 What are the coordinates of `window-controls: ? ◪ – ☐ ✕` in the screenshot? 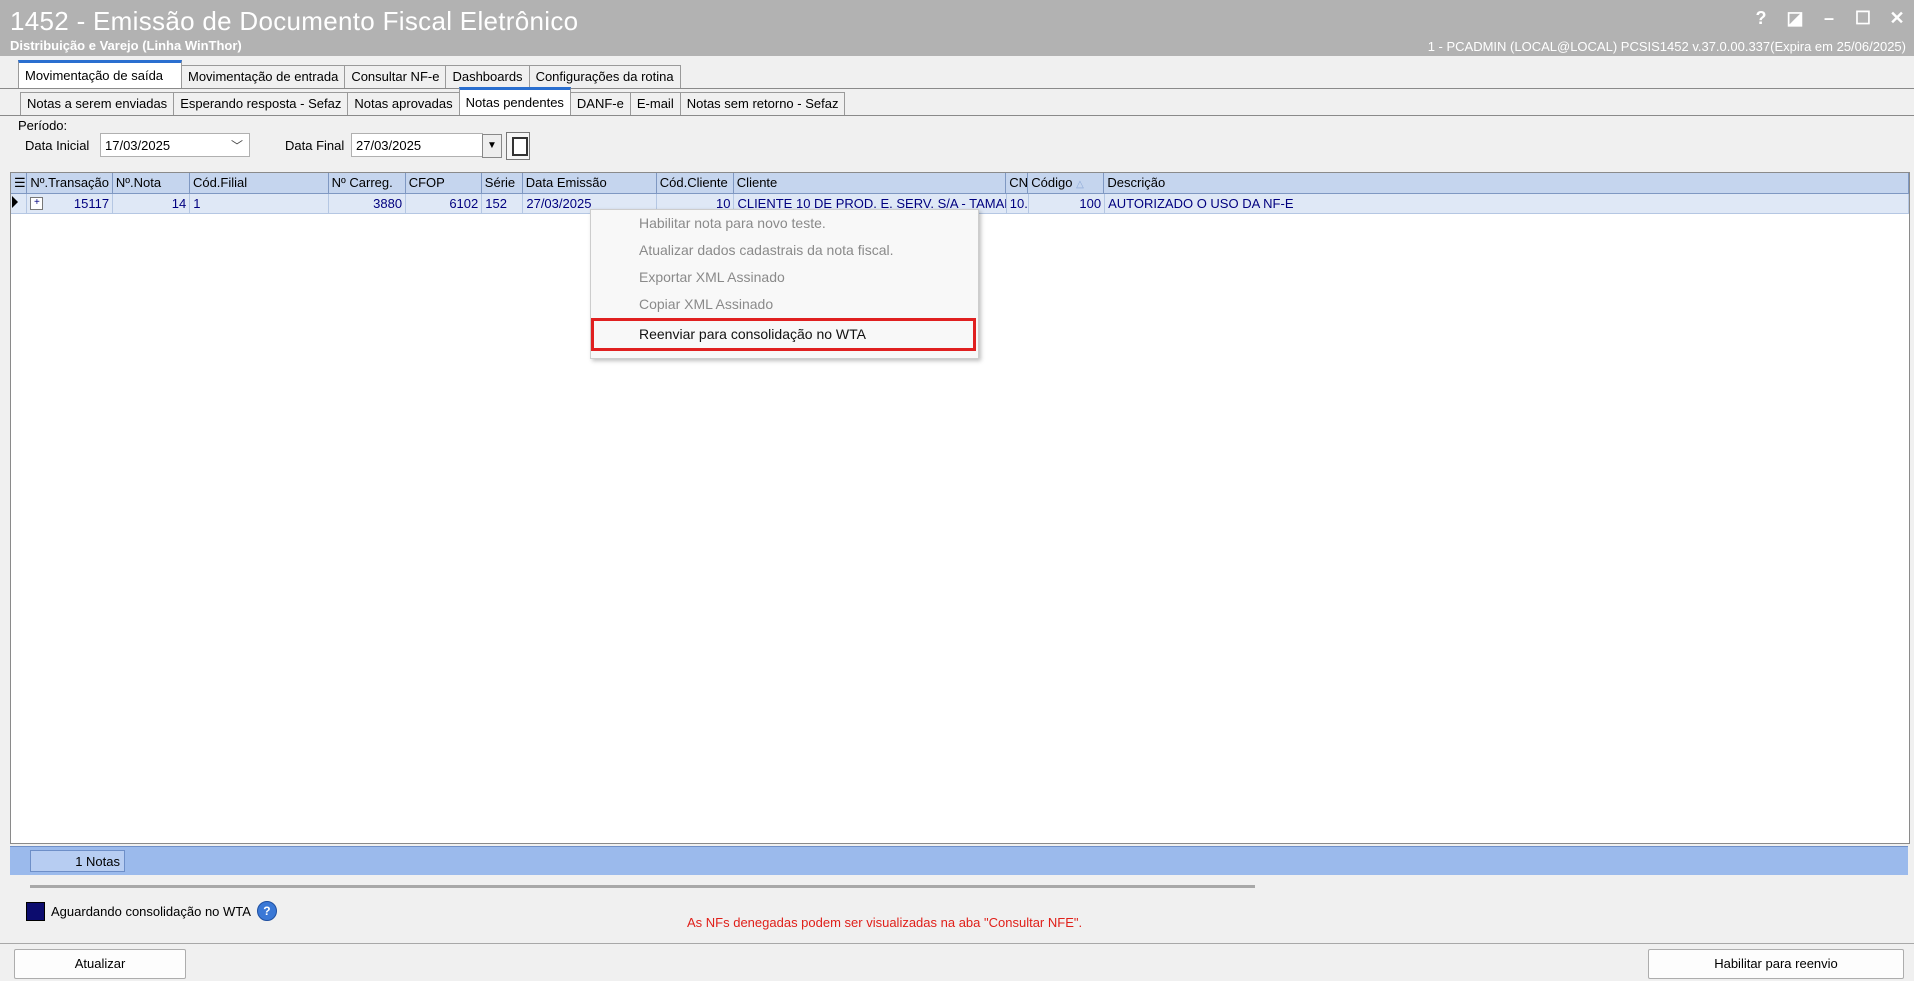 It's located at (1829, 18).